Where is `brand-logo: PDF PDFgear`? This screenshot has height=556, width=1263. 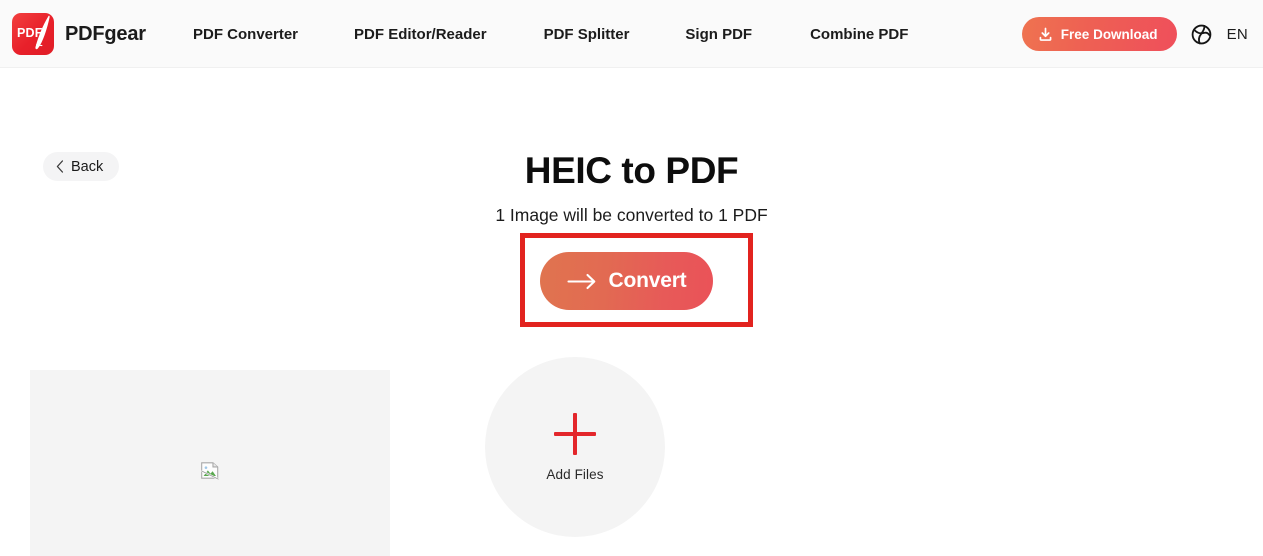
brand-logo: PDF PDFgear is located at coordinates (79, 34).